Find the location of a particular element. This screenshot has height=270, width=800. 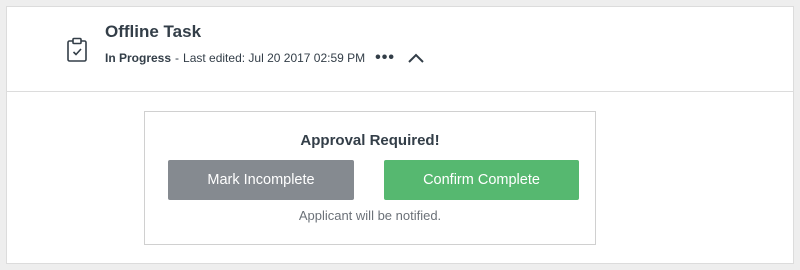

clipboard-check-icon is located at coordinates (77, 50).